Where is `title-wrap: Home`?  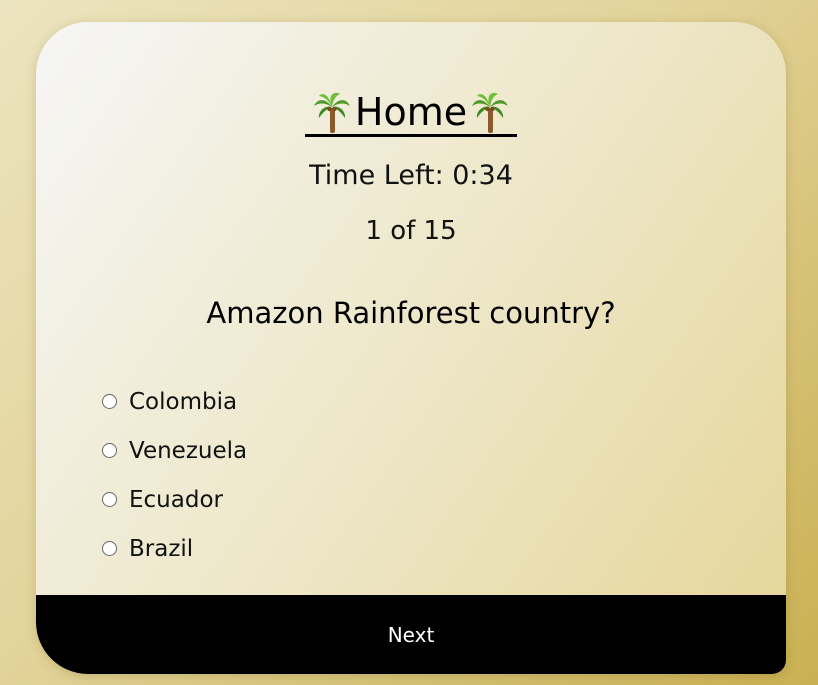 title-wrap: Home is located at coordinates (411, 113).